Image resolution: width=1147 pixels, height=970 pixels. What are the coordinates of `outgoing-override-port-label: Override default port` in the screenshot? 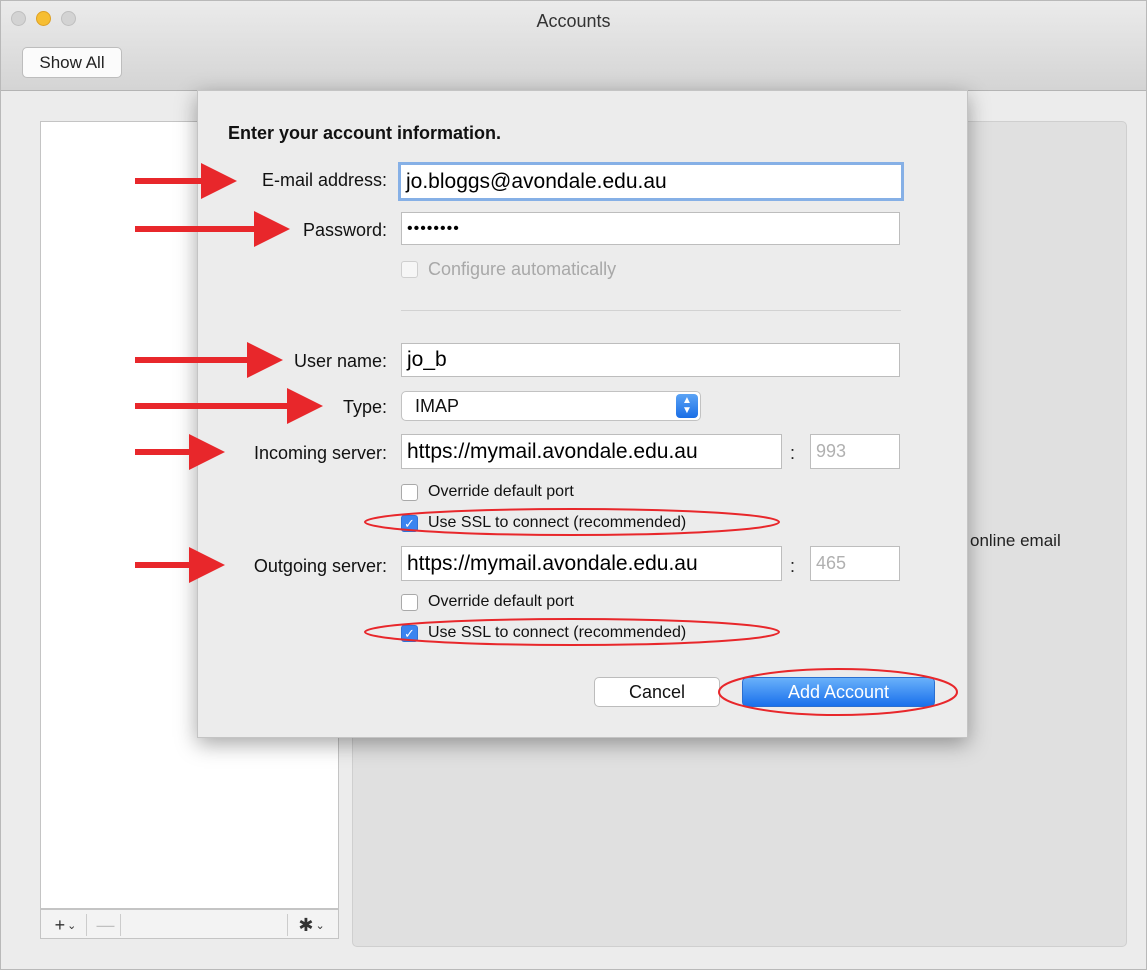 It's located at (501, 601).